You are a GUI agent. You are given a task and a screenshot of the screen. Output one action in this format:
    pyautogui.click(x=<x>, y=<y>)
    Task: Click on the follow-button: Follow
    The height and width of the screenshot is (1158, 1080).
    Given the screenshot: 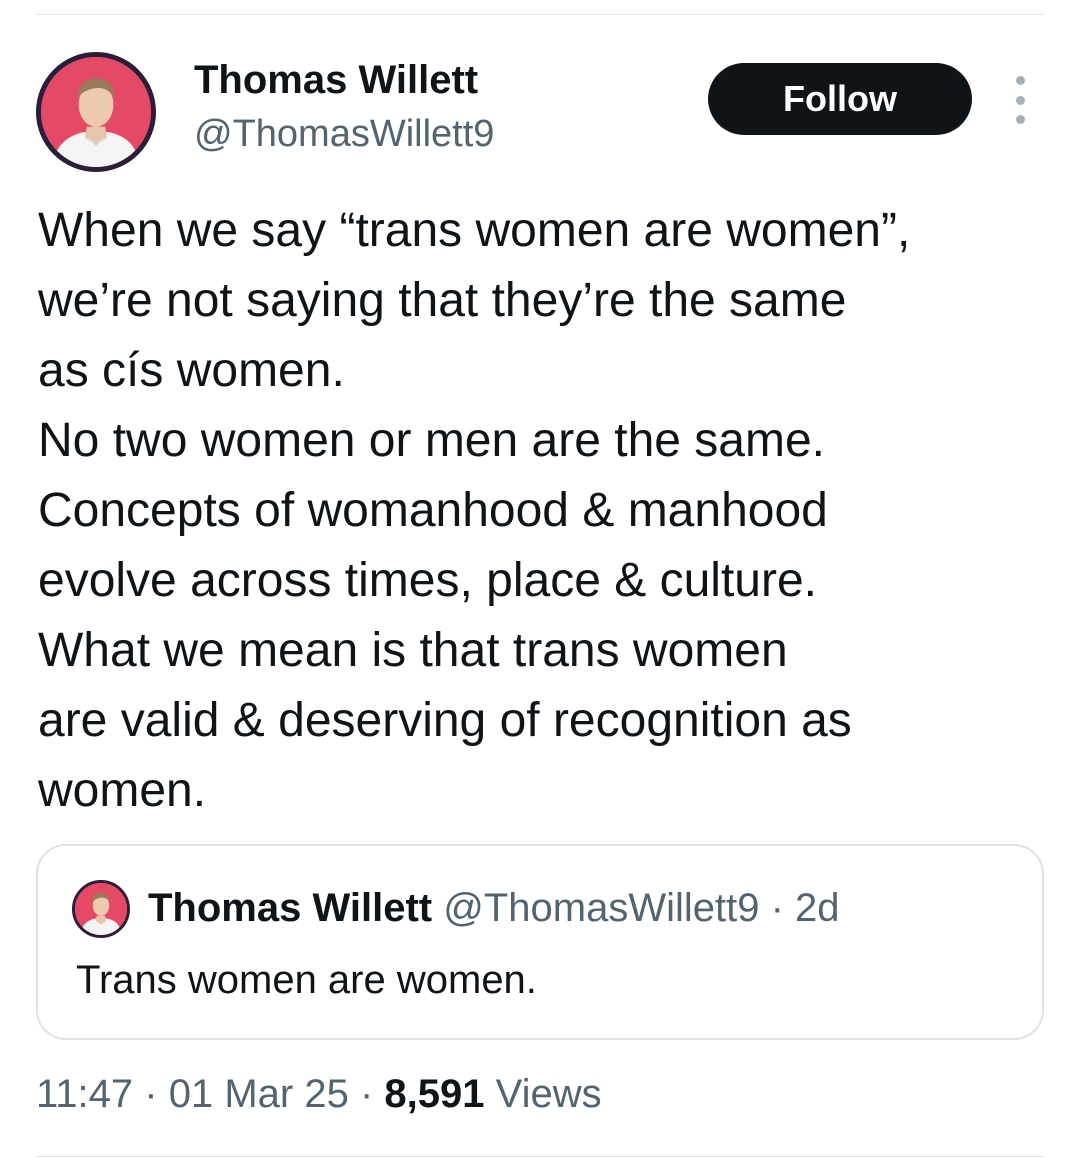 What is the action you would take?
    pyautogui.click(x=840, y=99)
    